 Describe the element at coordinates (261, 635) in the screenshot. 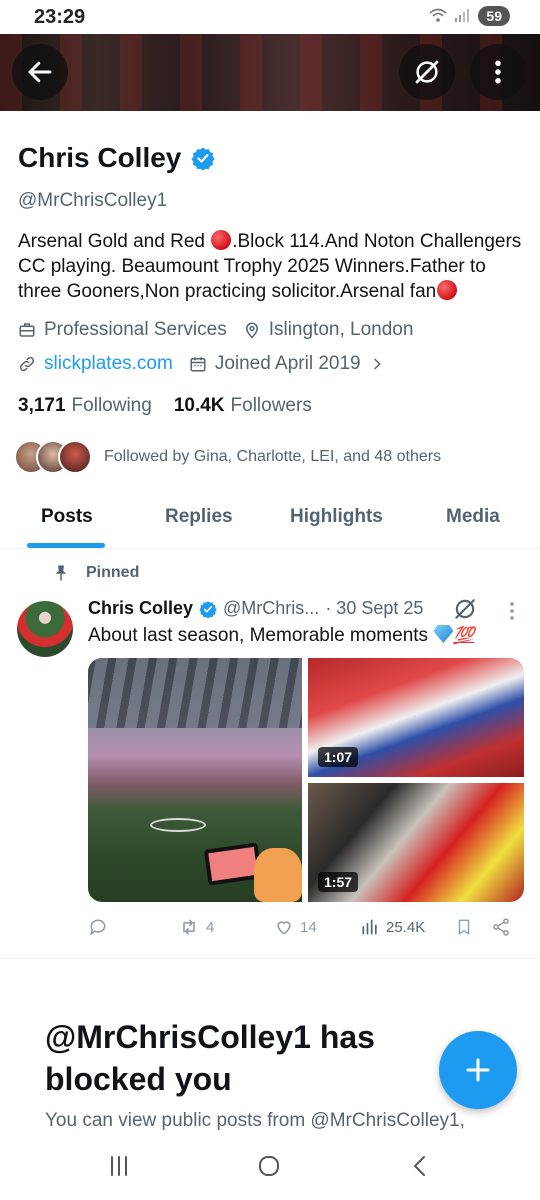

I see `post-text-content: About last season, Memorable moments` at that location.